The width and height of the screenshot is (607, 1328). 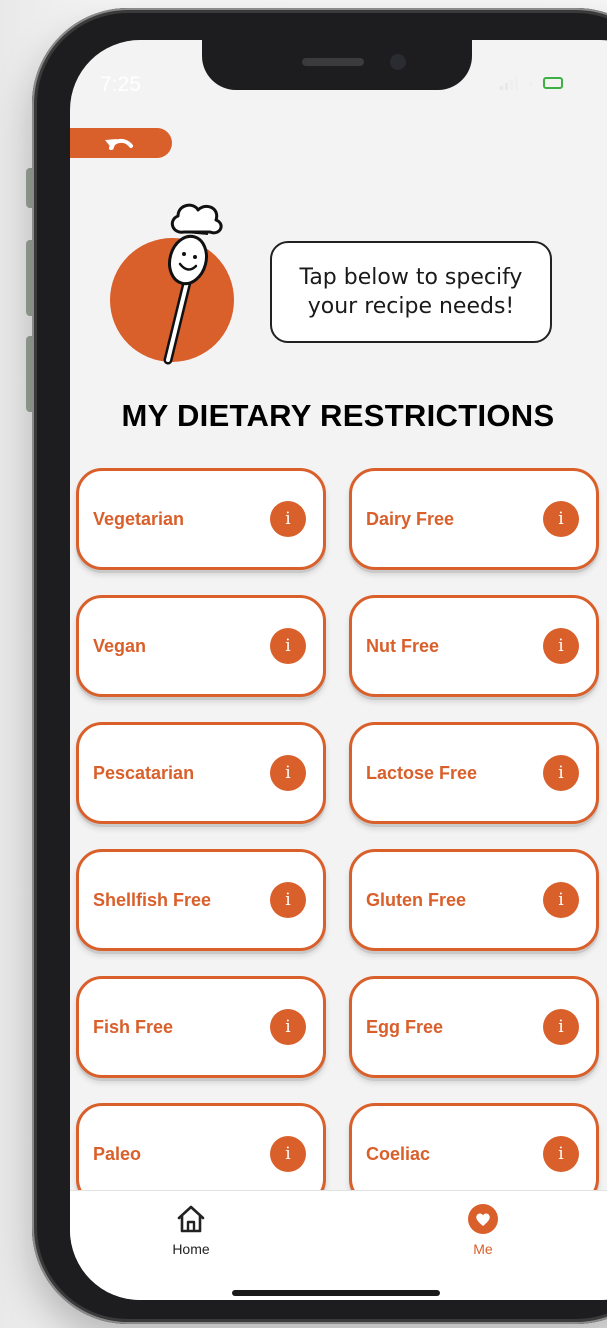 What do you see at coordinates (483, 1219) in the screenshot?
I see `heart-icon` at bounding box center [483, 1219].